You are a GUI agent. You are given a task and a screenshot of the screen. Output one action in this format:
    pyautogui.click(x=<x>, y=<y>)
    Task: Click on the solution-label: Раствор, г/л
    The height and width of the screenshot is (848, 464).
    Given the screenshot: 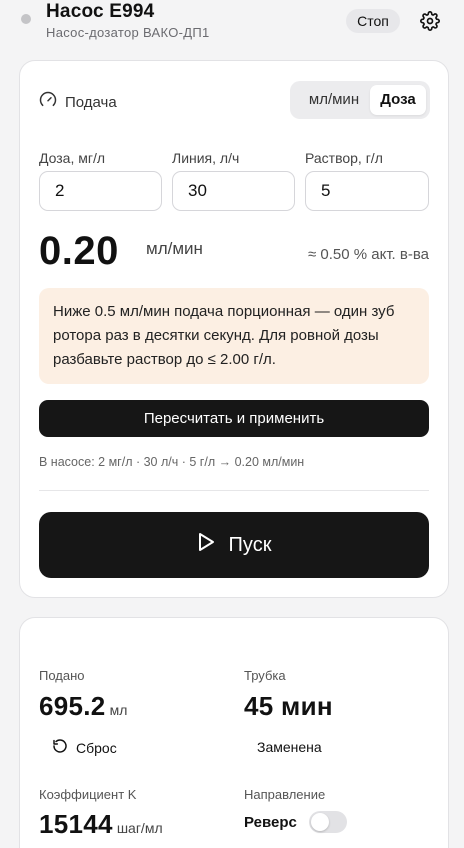 What is the action you would take?
    pyautogui.click(x=344, y=158)
    